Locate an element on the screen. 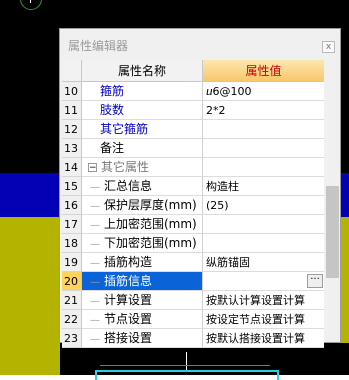  row-number: 13 is located at coordinates (72, 148).